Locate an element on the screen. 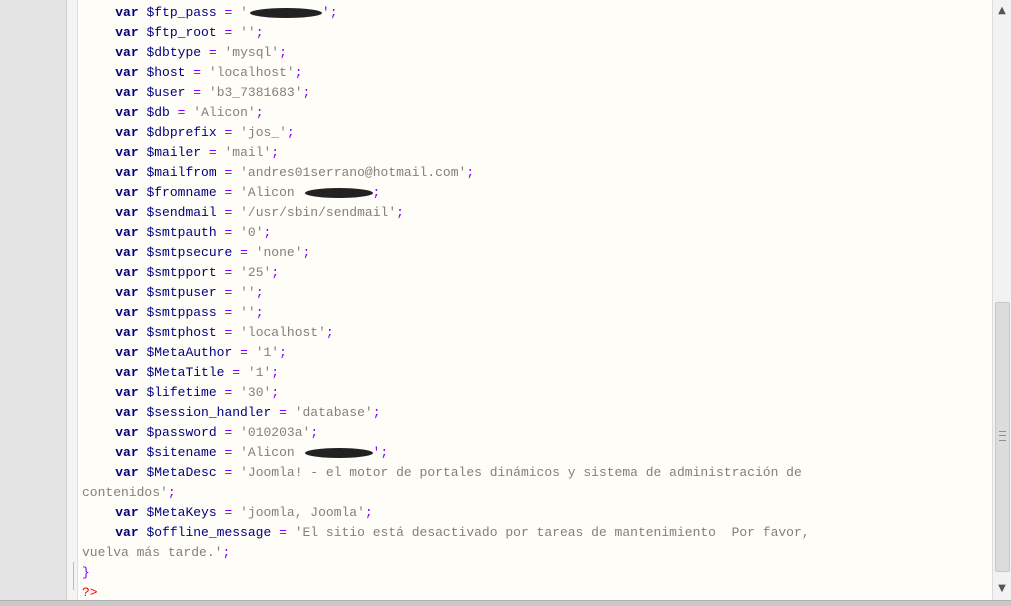 The image size is (1011, 606). string-literal: 'joomla, Joomla' is located at coordinates (302, 512).